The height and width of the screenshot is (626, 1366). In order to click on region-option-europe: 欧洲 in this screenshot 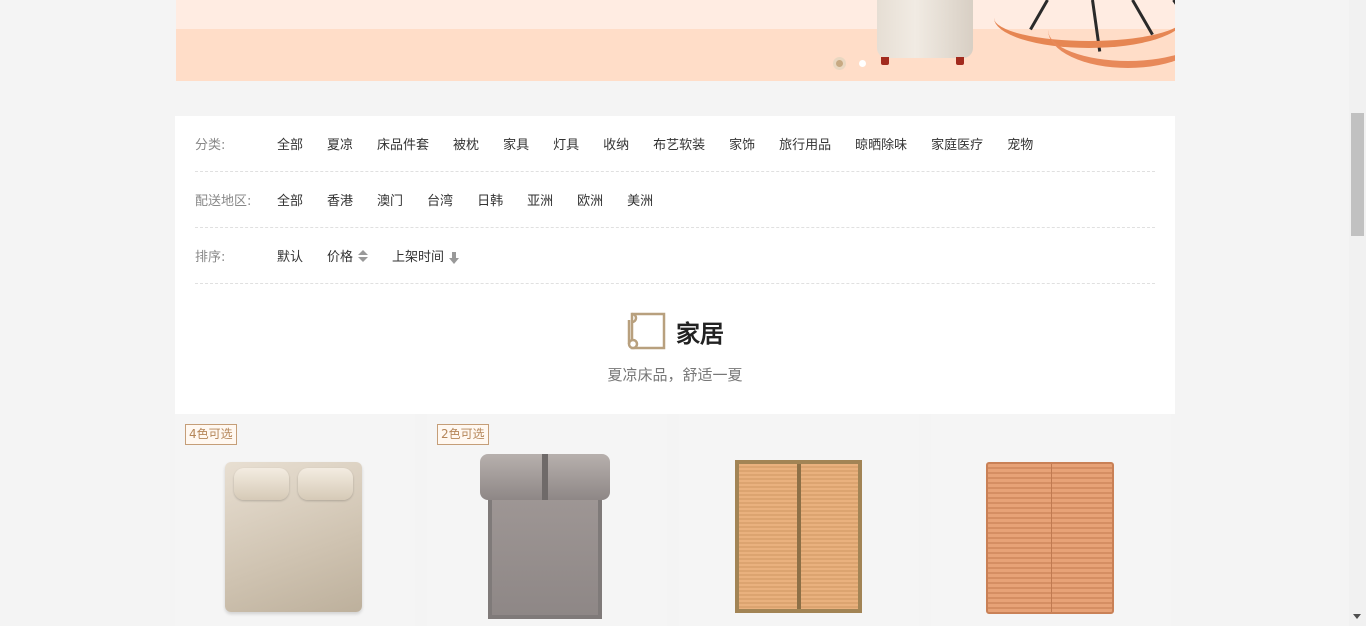, I will do `click(590, 199)`.